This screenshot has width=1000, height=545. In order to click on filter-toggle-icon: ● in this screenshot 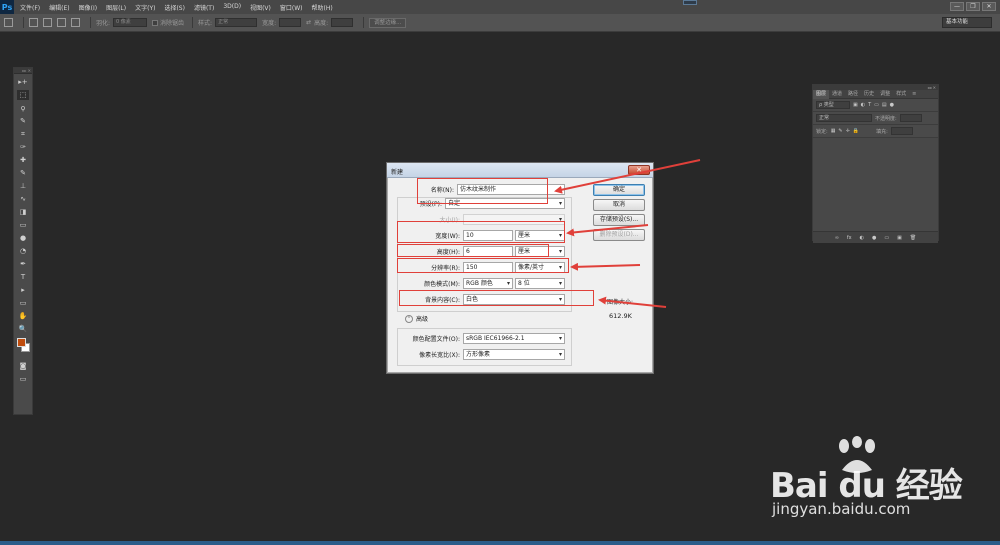, I will do `click(892, 105)`.